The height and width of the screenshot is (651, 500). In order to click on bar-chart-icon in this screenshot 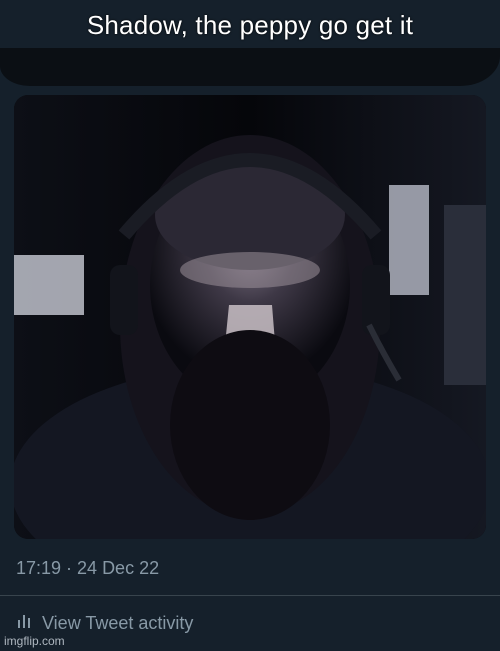, I will do `click(25, 623)`.